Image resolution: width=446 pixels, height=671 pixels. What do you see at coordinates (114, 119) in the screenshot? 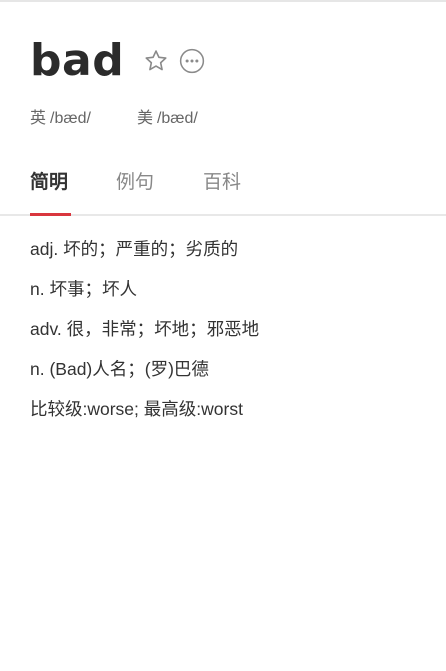
I see `phonetics-row: 英 /bæd/ 美 /bæd/` at bounding box center [114, 119].